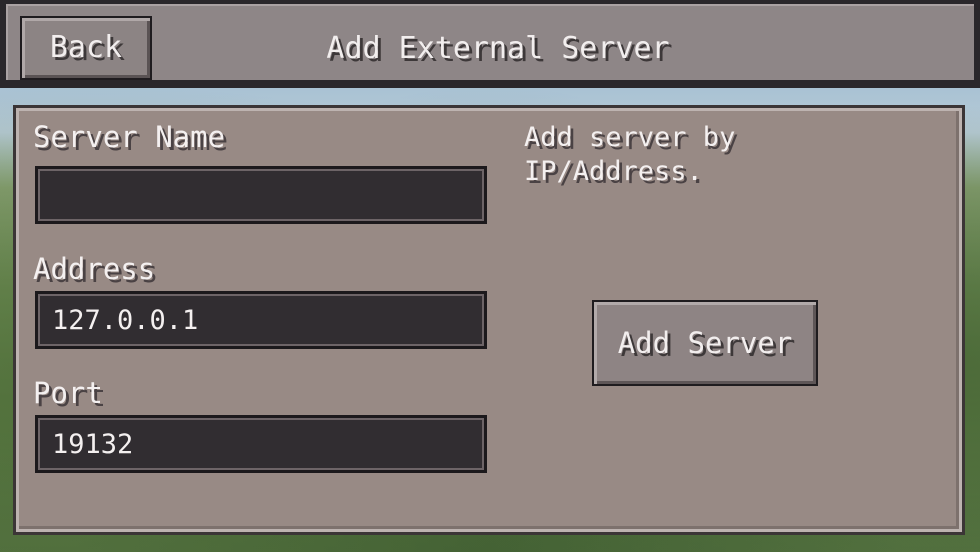  I want to click on server-name-input, so click(261, 195).